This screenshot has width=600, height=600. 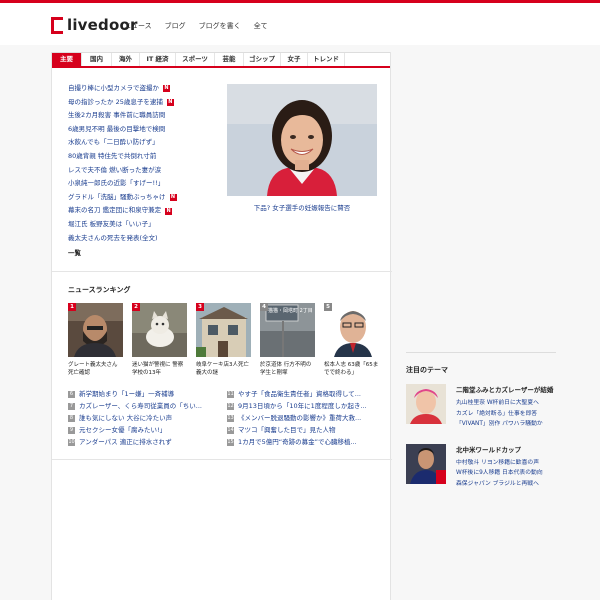 What do you see at coordinates (326, 59) in the screenshot?
I see `tab-trend: トレンド` at bounding box center [326, 59].